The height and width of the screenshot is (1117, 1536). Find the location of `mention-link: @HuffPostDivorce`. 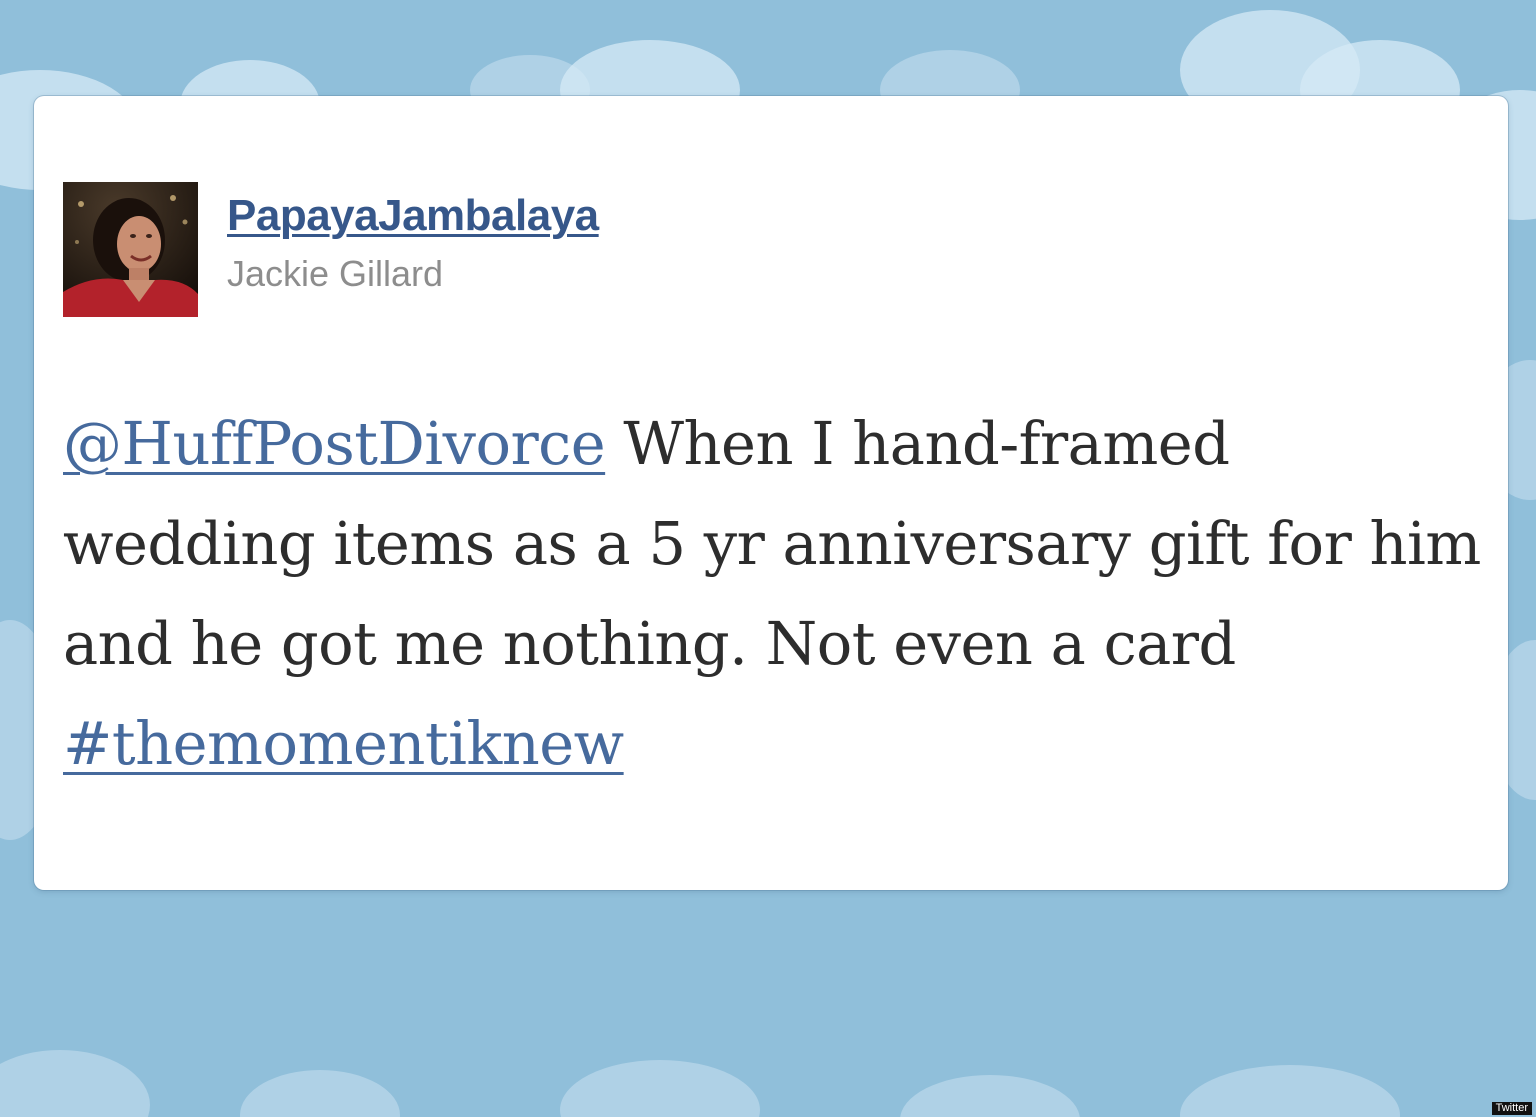

mention-link: @HuffPostDivorce is located at coordinates (334, 443).